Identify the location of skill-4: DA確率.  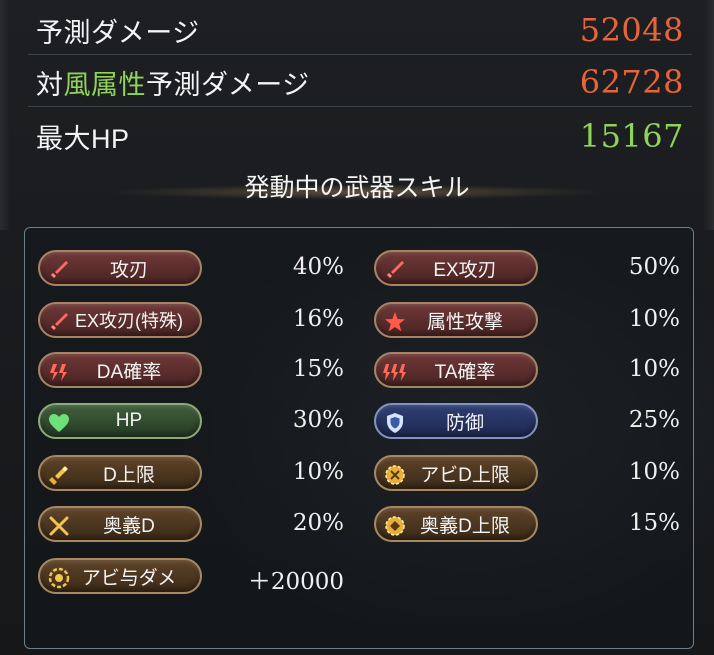
(120, 370).